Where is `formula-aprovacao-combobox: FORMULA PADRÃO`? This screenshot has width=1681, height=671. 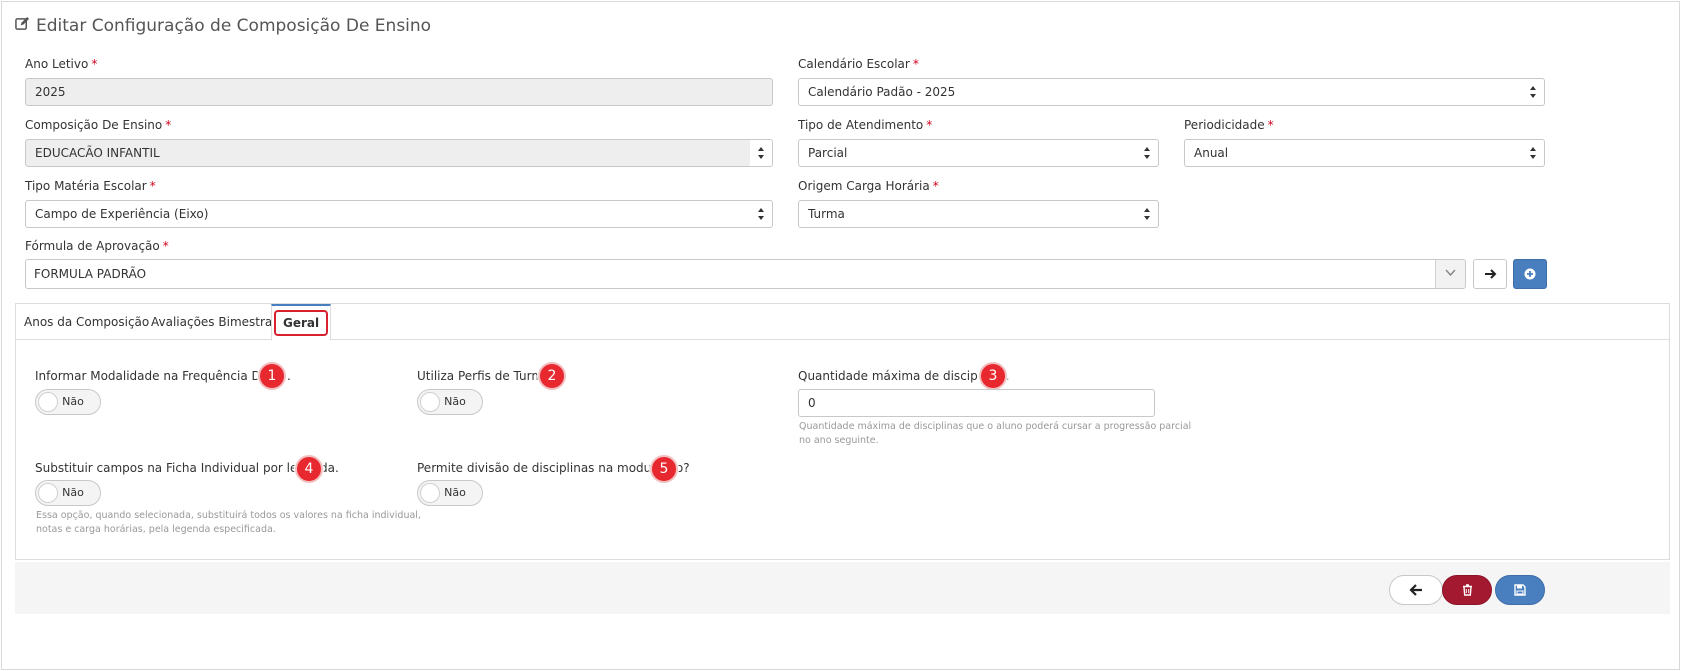 formula-aprovacao-combobox: FORMULA PADRÃO is located at coordinates (745, 274).